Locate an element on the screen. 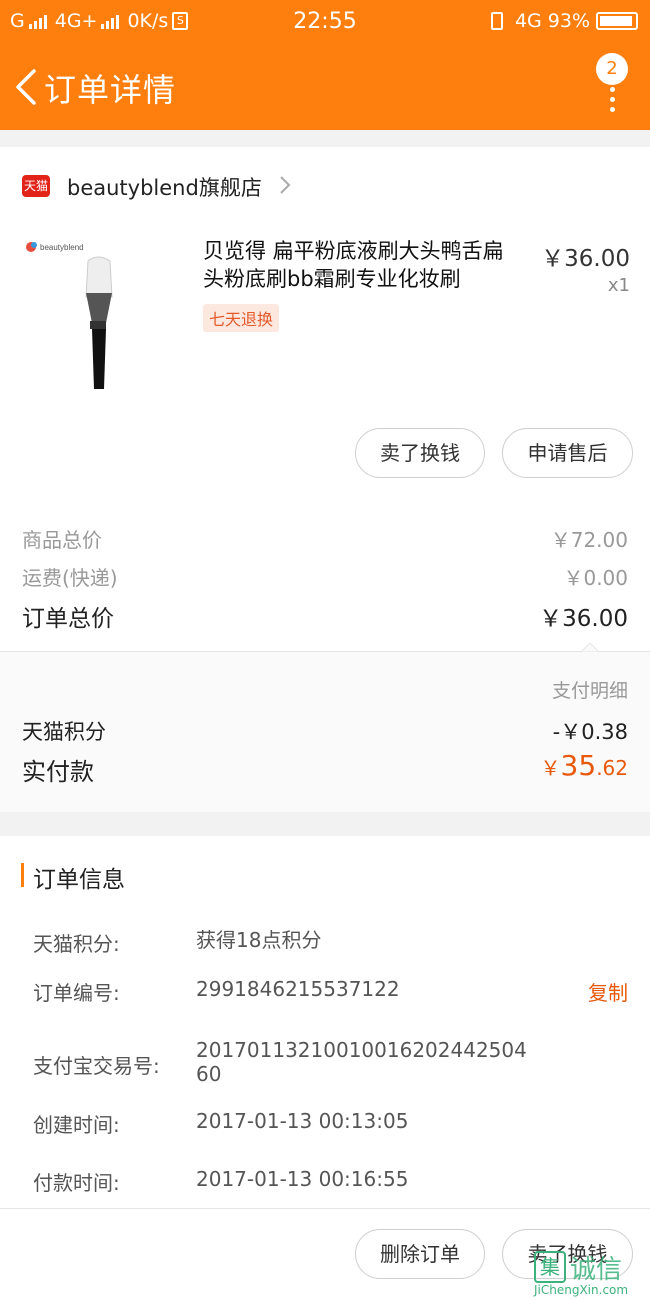 This screenshot has height=1300, width=650. shipping-label: 运费(快递) is located at coordinates (70, 578).